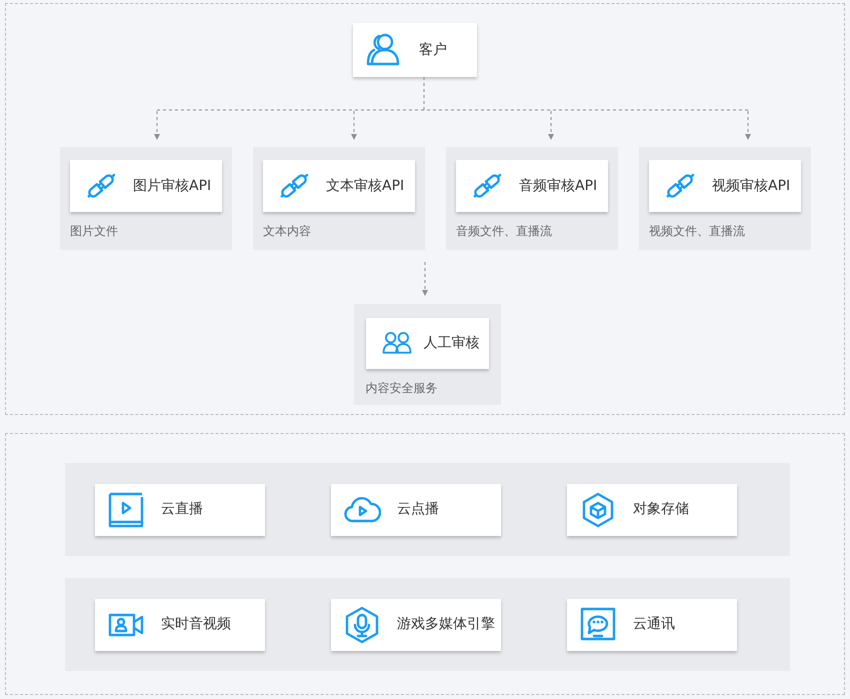 The height and width of the screenshot is (699, 850). What do you see at coordinates (196, 624) in the screenshot?
I see `card-label: 实时音视频` at bounding box center [196, 624].